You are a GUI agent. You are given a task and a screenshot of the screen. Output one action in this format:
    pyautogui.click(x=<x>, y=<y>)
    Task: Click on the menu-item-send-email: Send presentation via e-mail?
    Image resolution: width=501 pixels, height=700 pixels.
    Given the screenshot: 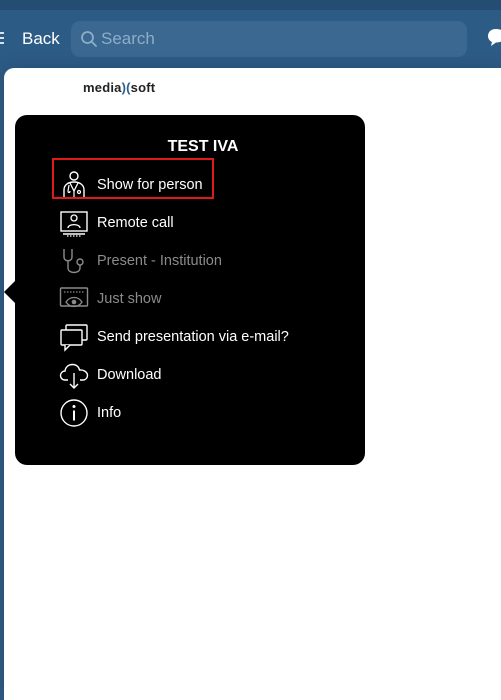 What is the action you would take?
    pyautogui.click(x=204, y=337)
    